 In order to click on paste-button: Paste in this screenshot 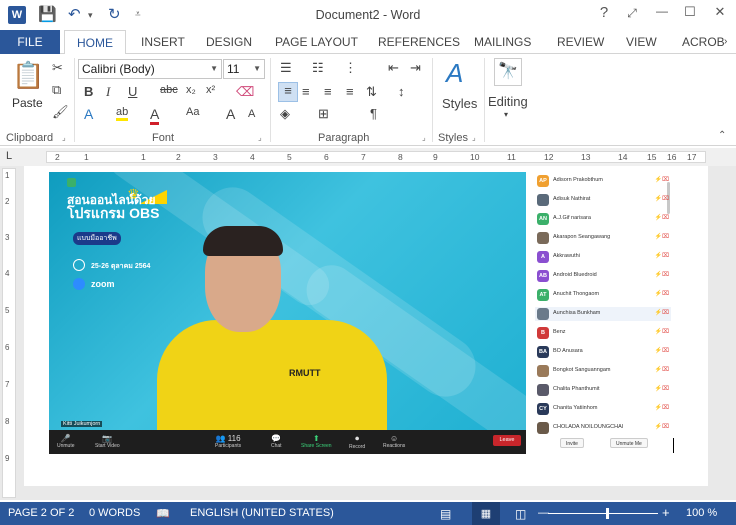, I will do `click(27, 103)`.